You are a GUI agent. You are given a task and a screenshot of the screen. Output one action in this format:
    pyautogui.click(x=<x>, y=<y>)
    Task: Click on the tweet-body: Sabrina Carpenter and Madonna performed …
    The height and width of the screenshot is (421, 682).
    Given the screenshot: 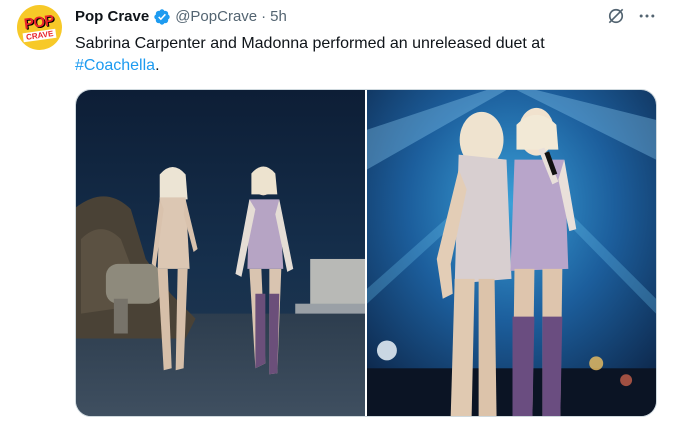 What is the action you would take?
    pyautogui.click(x=310, y=43)
    